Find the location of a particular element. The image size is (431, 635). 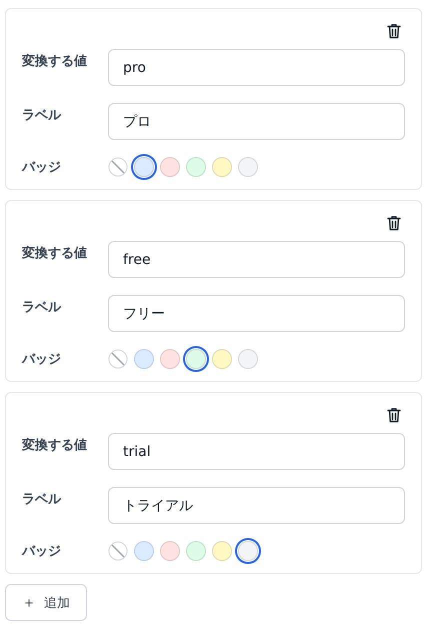

label-input: フリー is located at coordinates (256, 313).